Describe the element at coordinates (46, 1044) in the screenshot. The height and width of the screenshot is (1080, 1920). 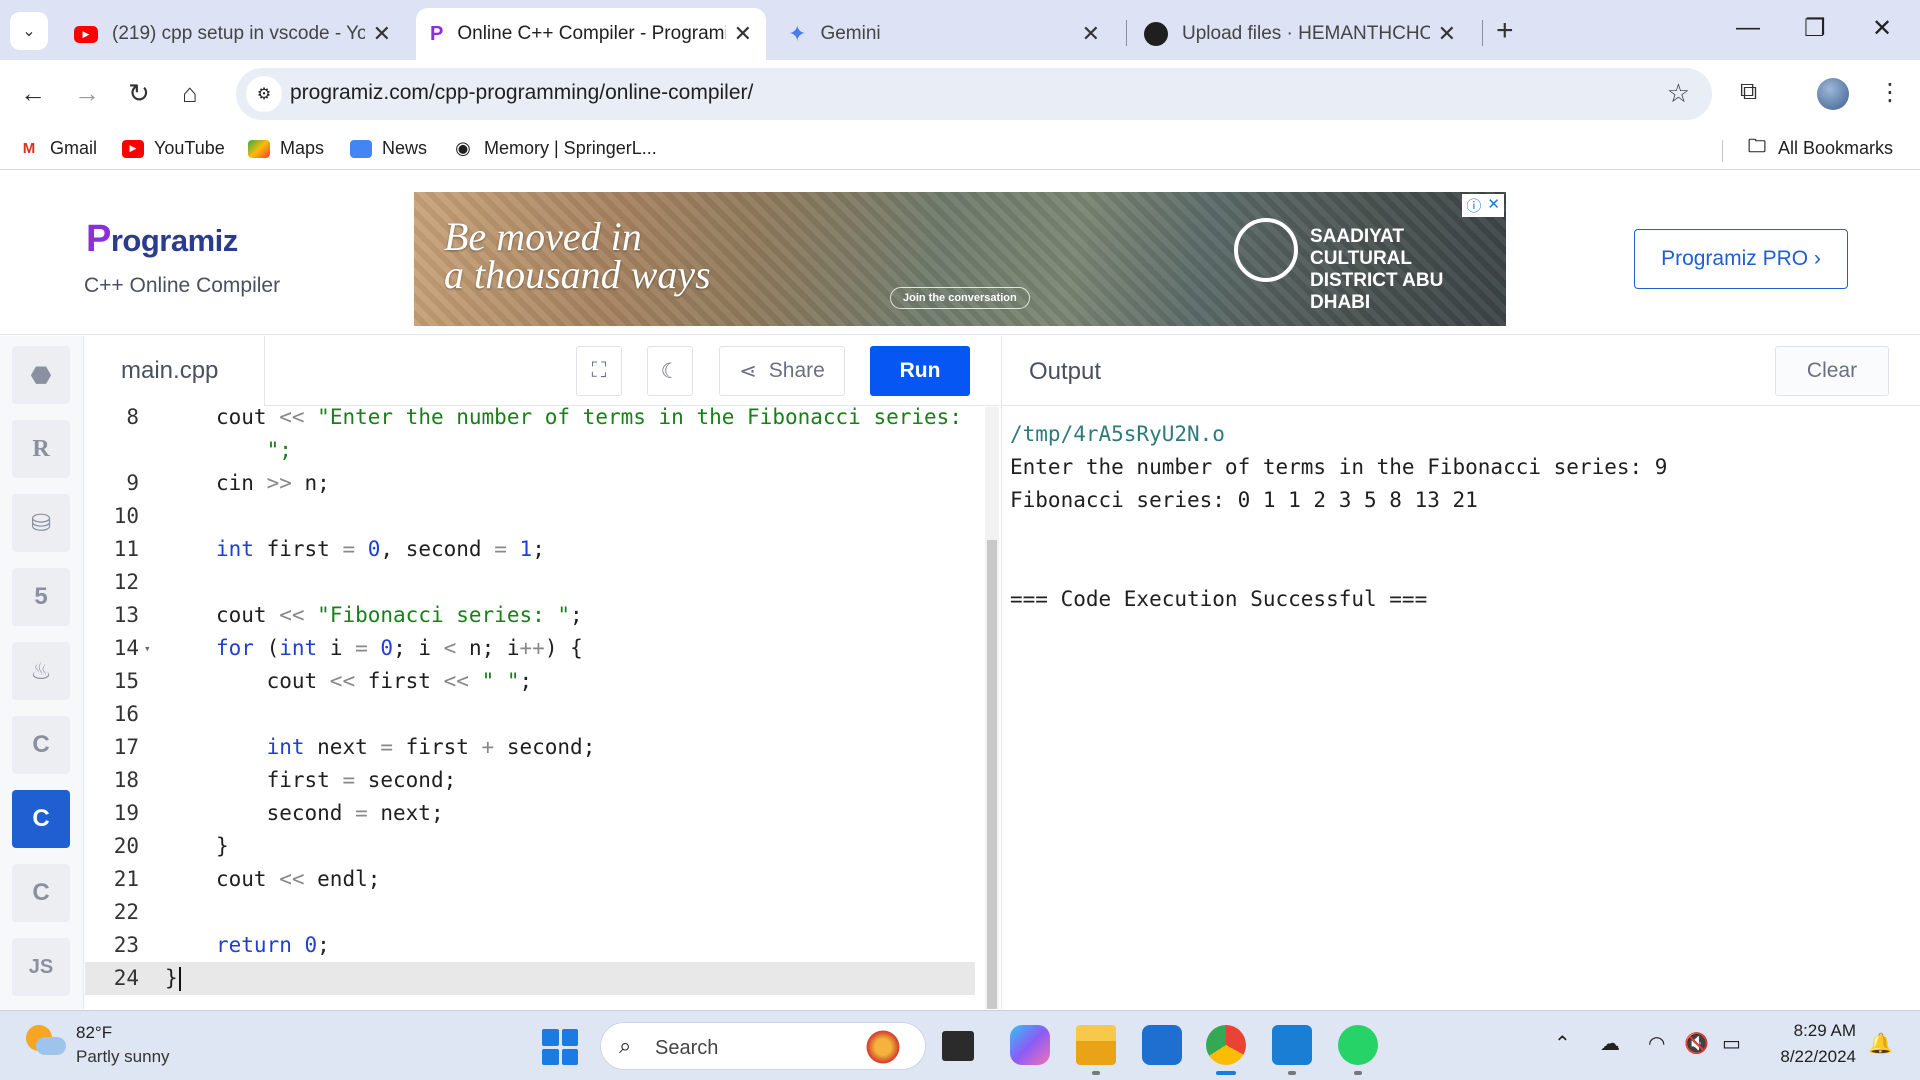
I see `weather-icon` at that location.